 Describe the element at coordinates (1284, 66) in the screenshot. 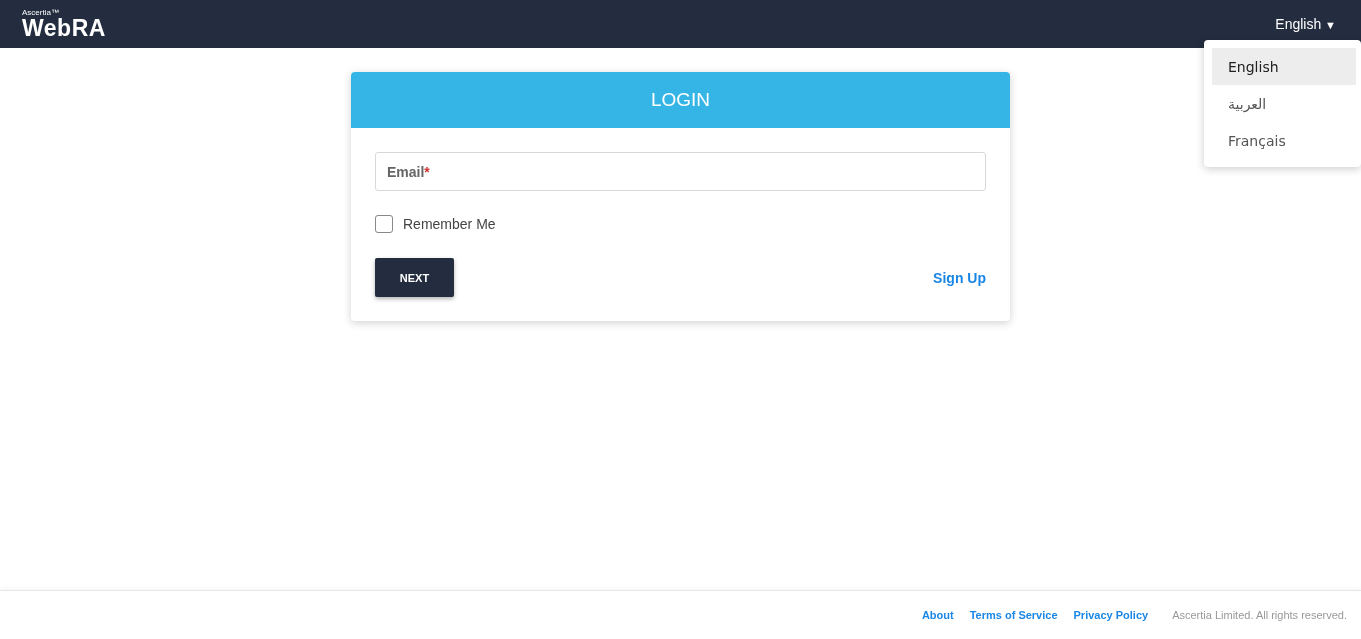

I see `language-option: English` at that location.